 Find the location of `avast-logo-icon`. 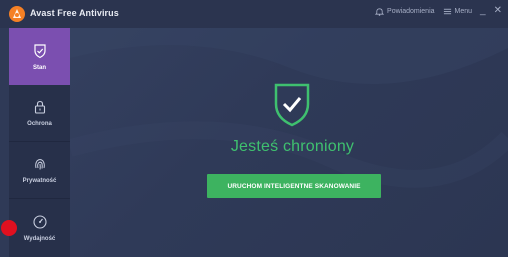

avast-logo-icon is located at coordinates (17, 14).